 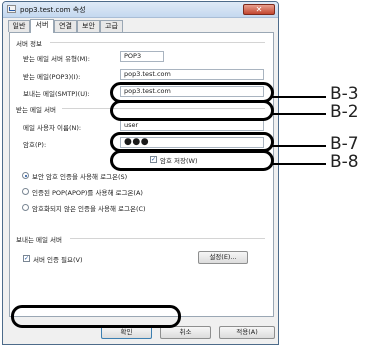 I want to click on callout-label-b7: B-7, so click(x=344, y=144).